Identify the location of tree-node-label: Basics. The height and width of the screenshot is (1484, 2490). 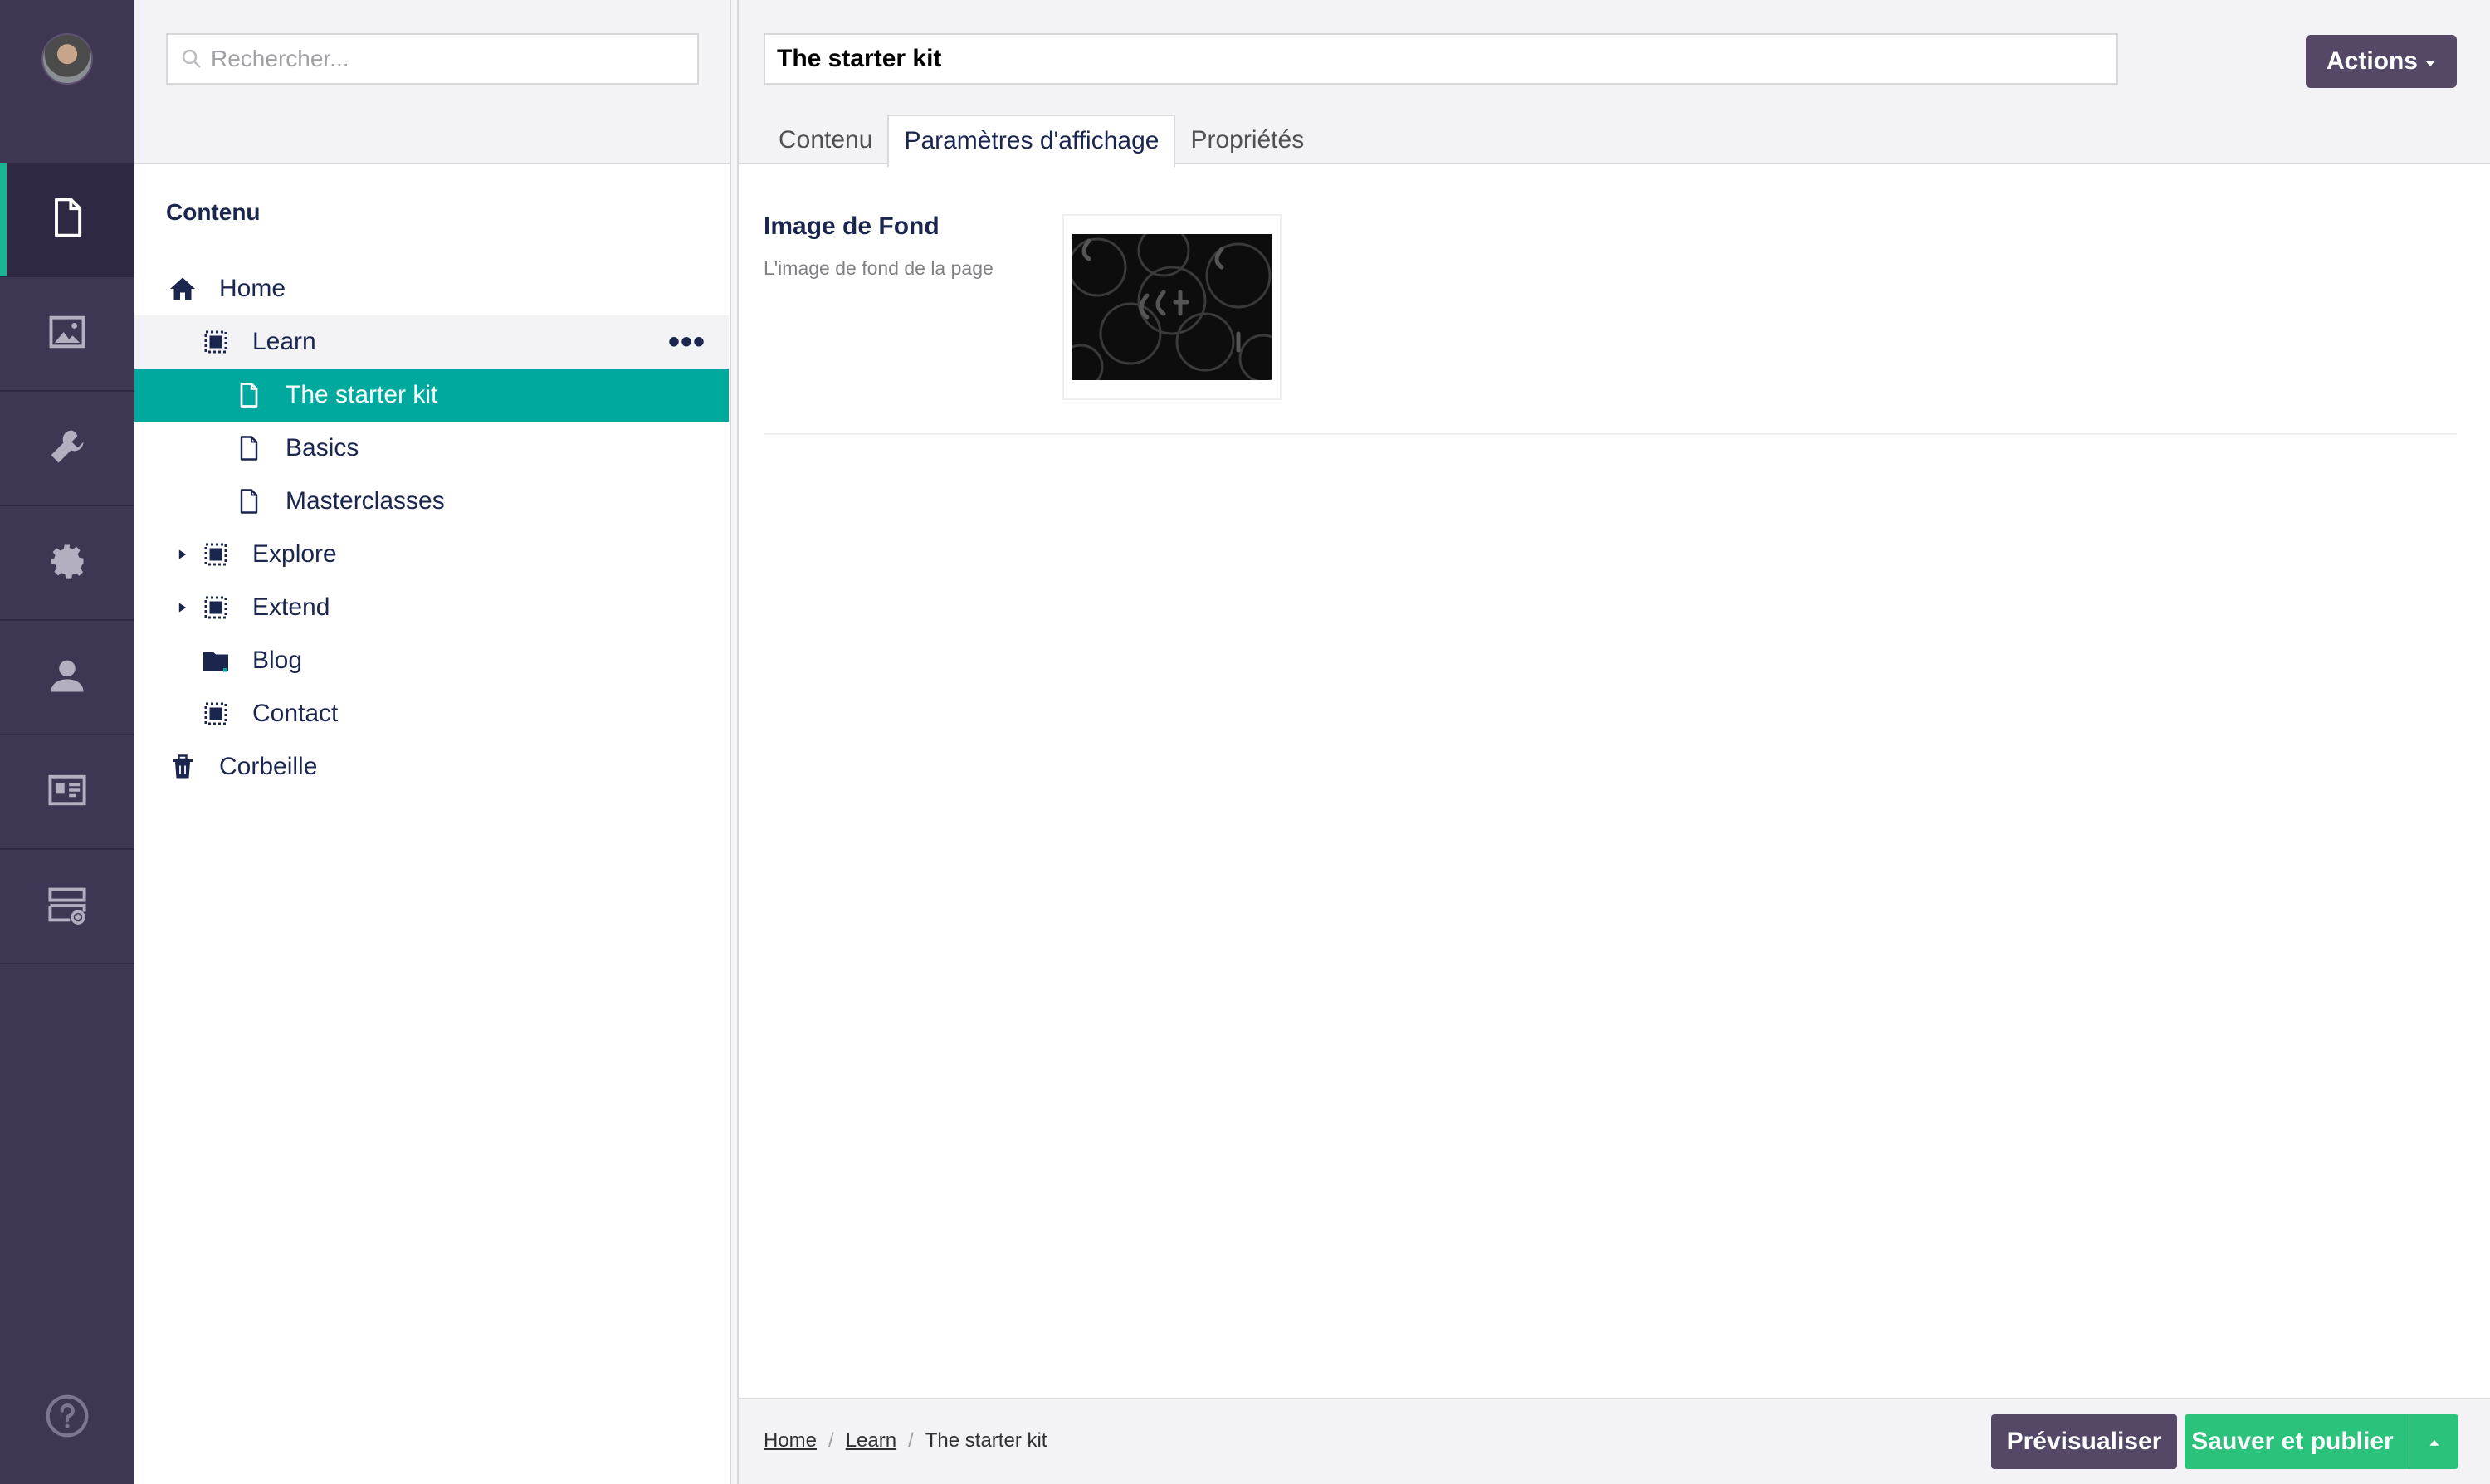
(322, 447).